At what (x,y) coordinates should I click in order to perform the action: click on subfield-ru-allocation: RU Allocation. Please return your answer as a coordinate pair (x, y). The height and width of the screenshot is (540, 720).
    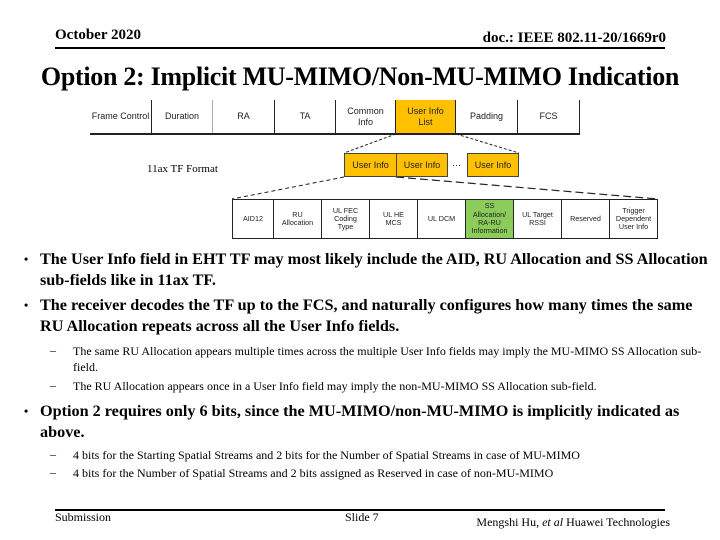
    Looking at the image, I should click on (298, 219).